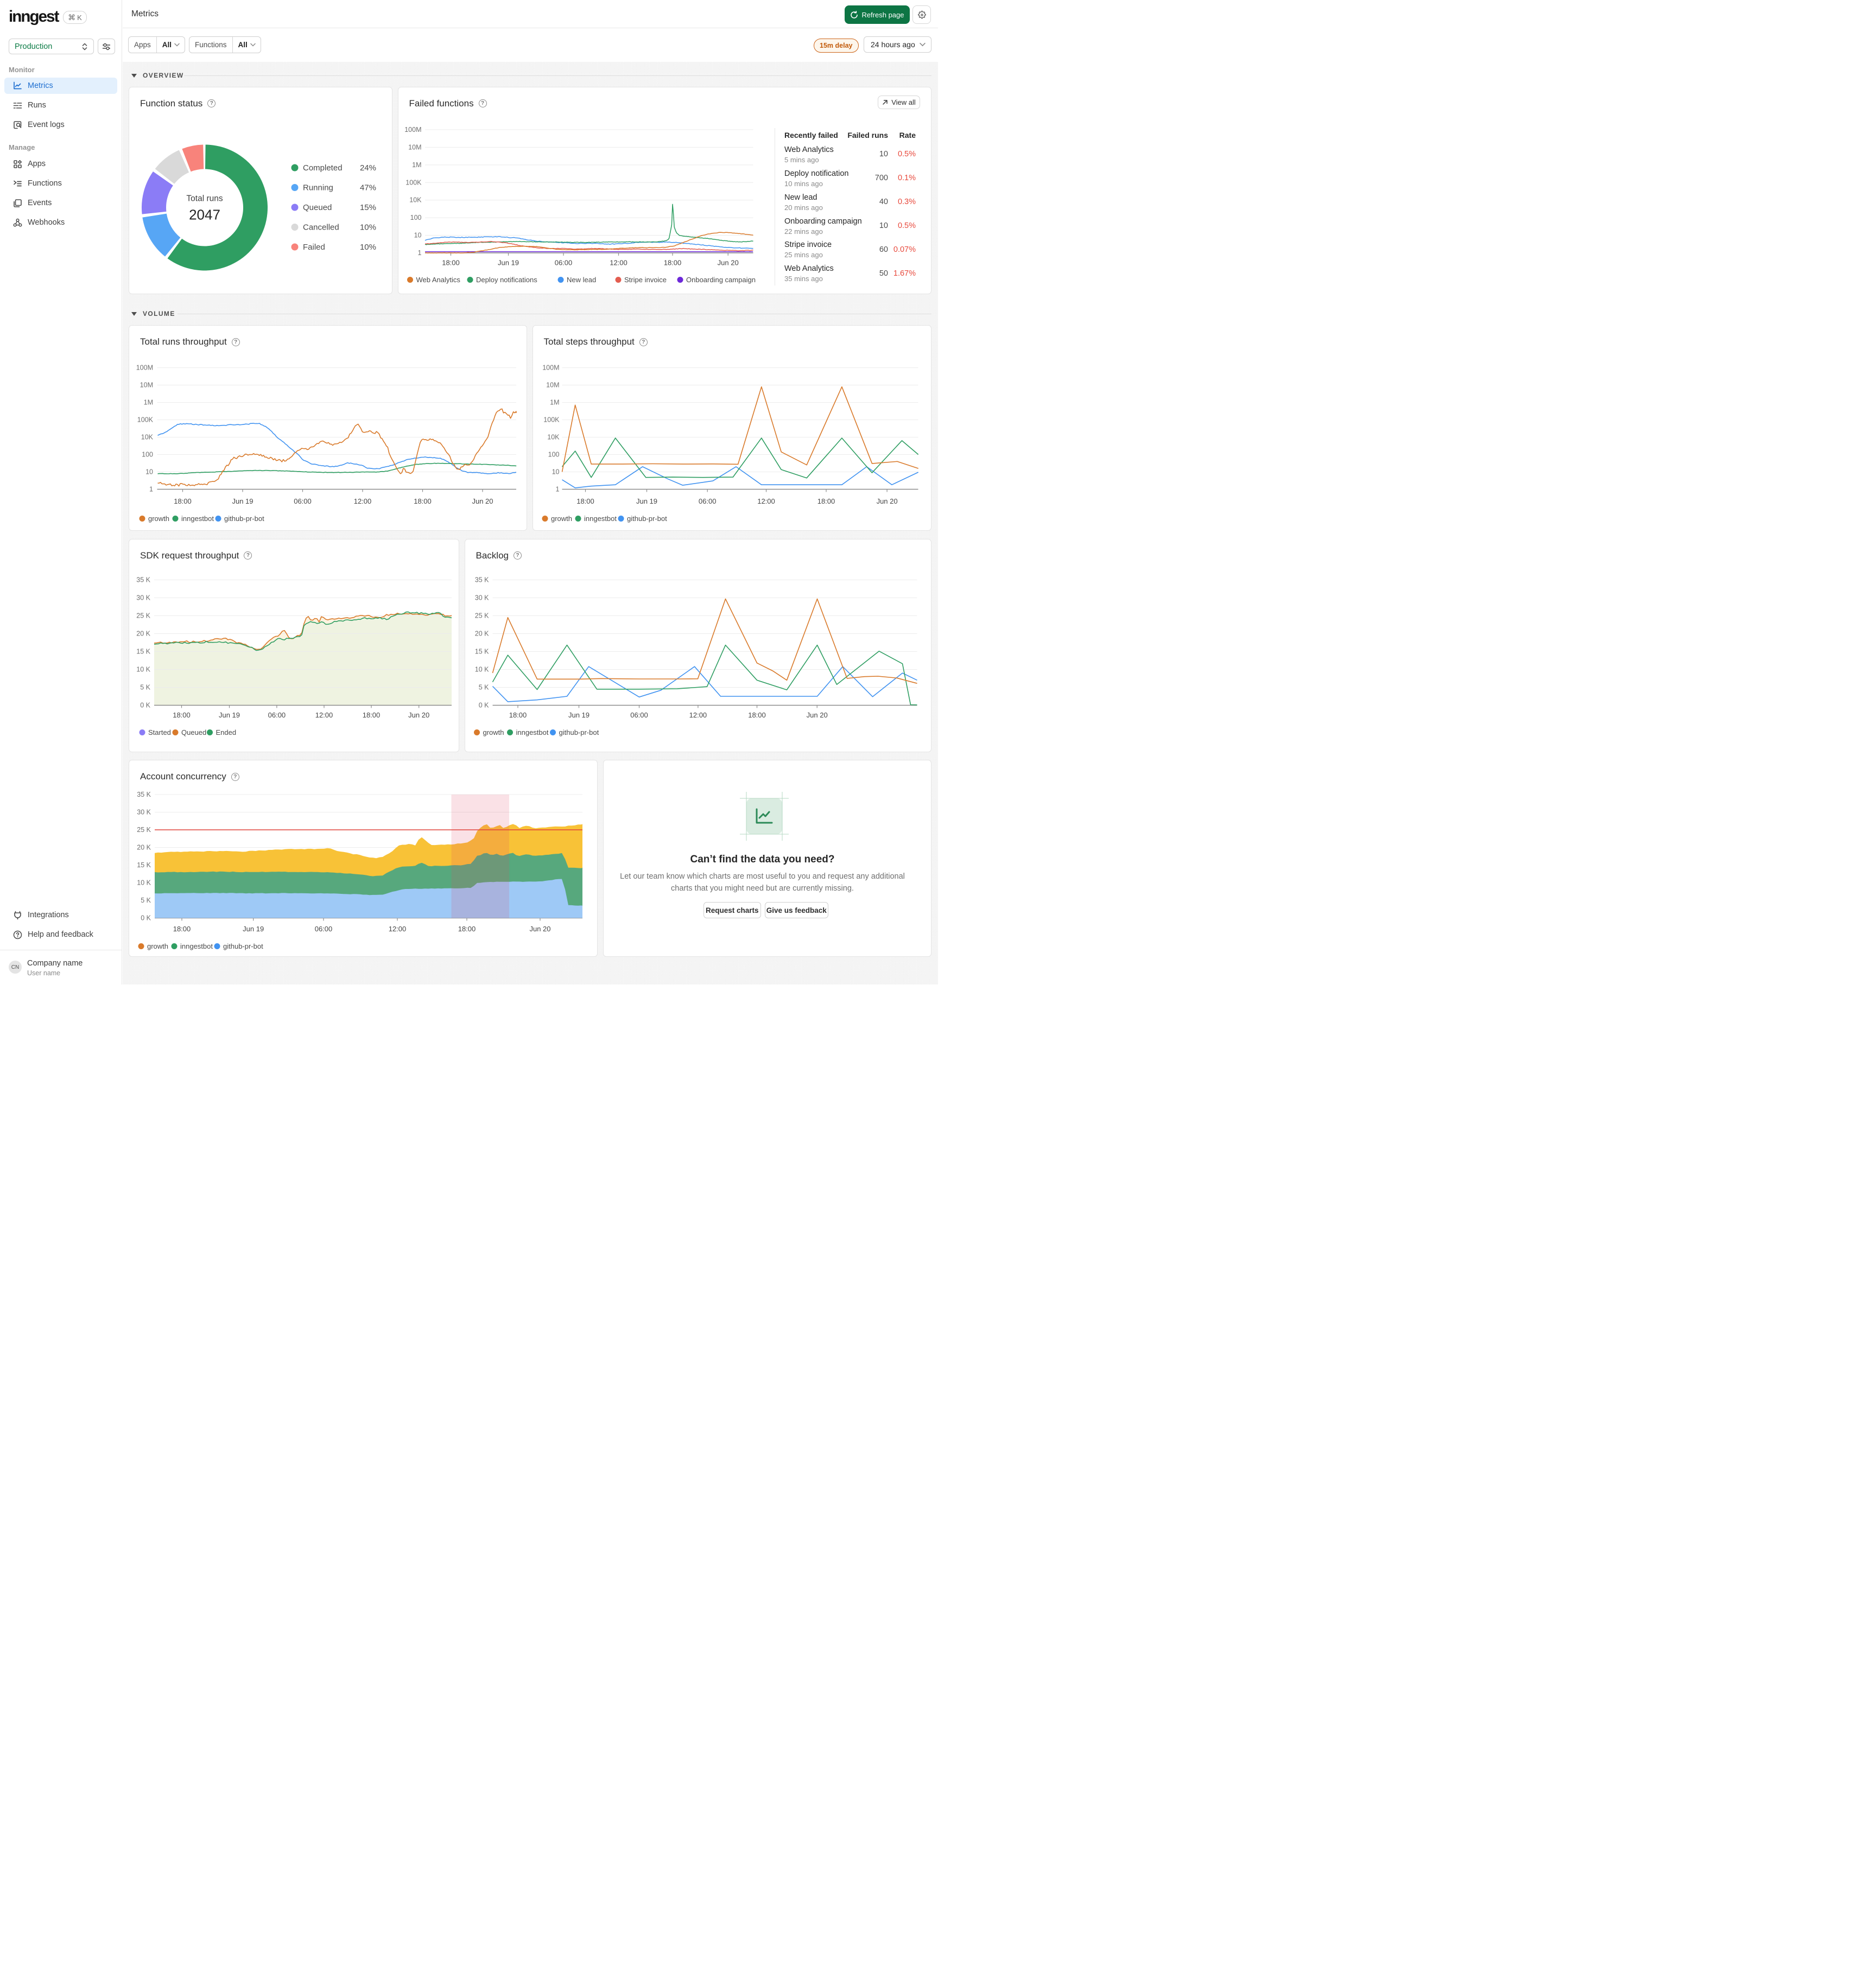 The height and width of the screenshot is (1969, 1876). I want to click on svg-text: 10K, so click(415, 200).